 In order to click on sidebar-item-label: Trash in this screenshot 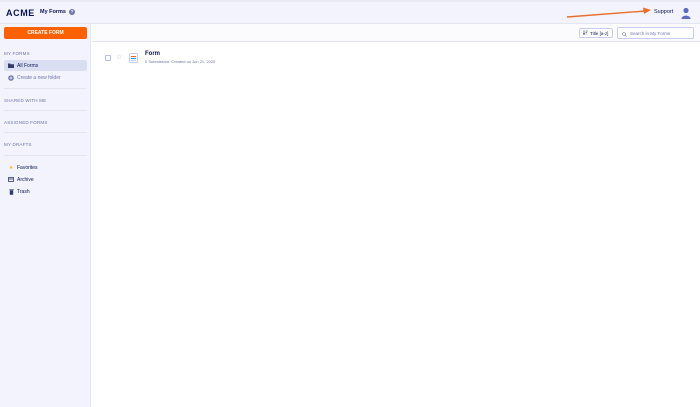, I will do `click(23, 191)`.